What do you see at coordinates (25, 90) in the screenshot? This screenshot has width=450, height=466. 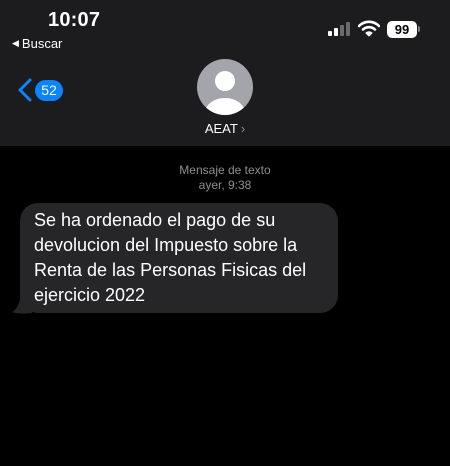 I see `chevron-left-icon` at bounding box center [25, 90].